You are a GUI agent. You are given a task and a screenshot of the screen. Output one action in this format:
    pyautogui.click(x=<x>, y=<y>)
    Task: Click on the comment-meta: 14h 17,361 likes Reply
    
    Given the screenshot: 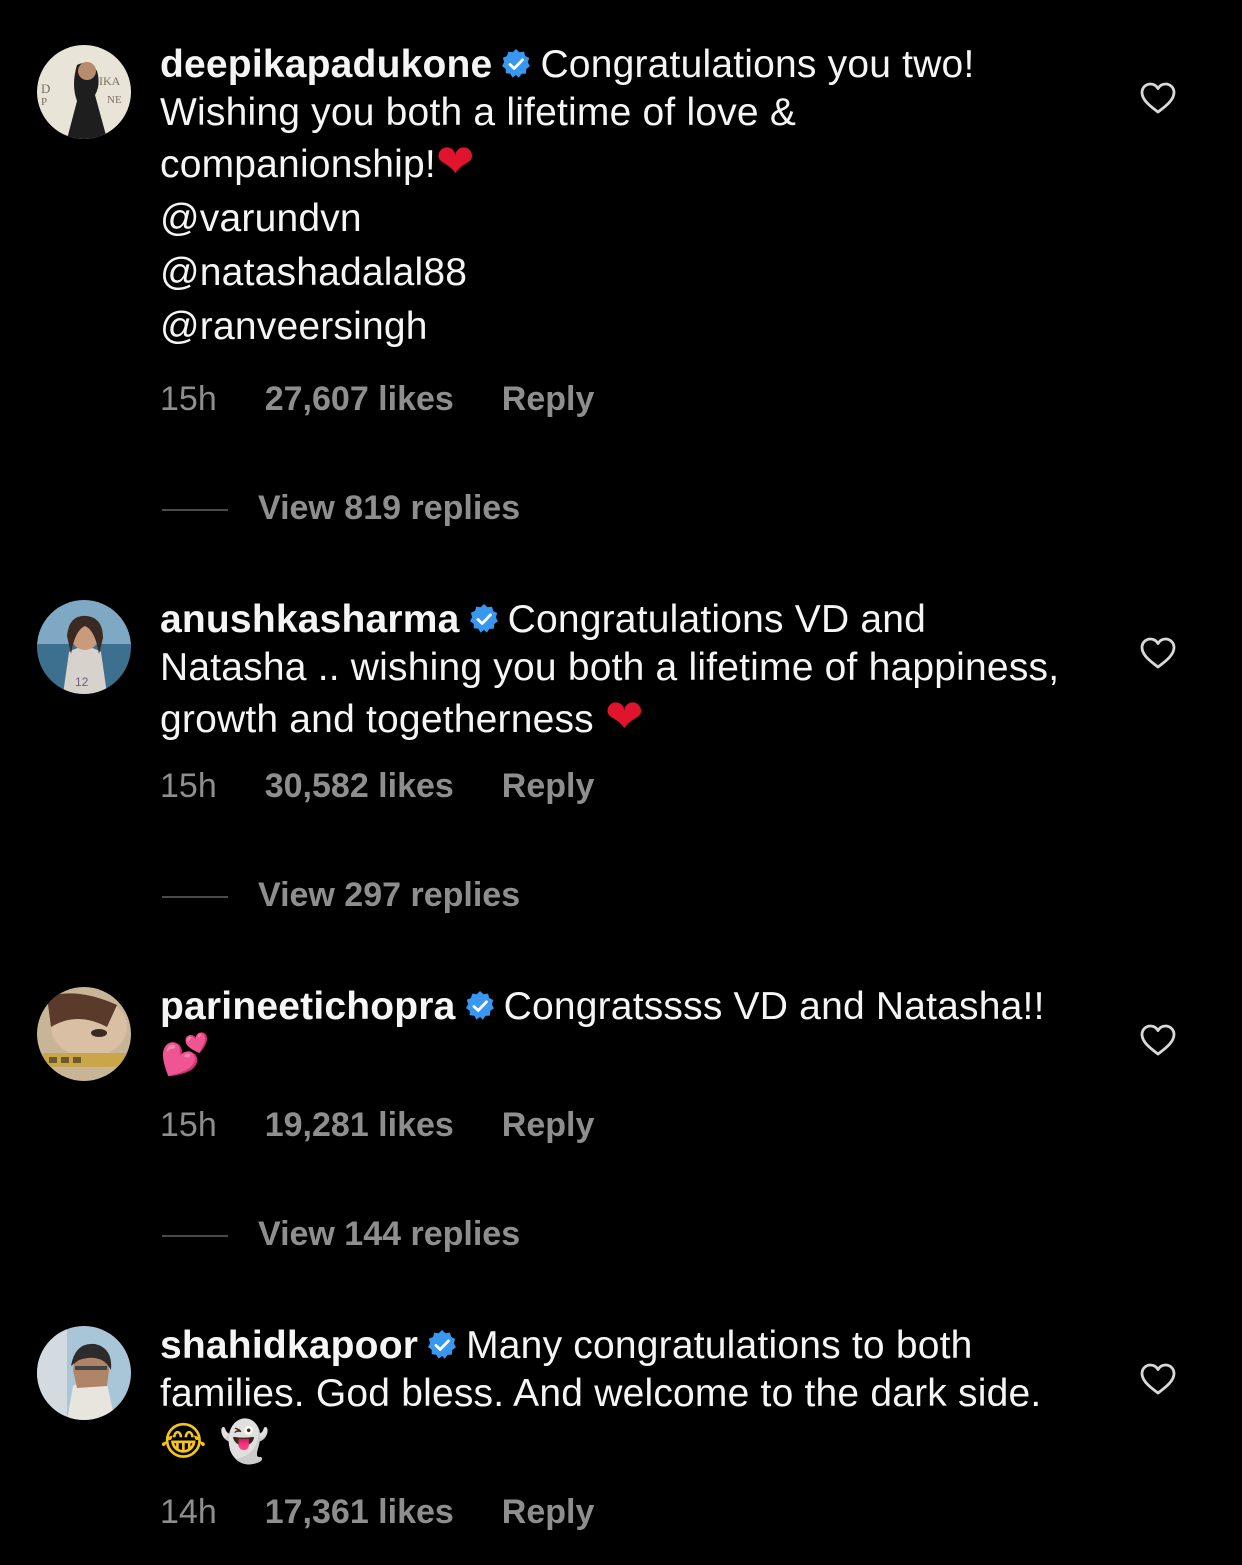 What is the action you would take?
    pyautogui.click(x=377, y=1512)
    